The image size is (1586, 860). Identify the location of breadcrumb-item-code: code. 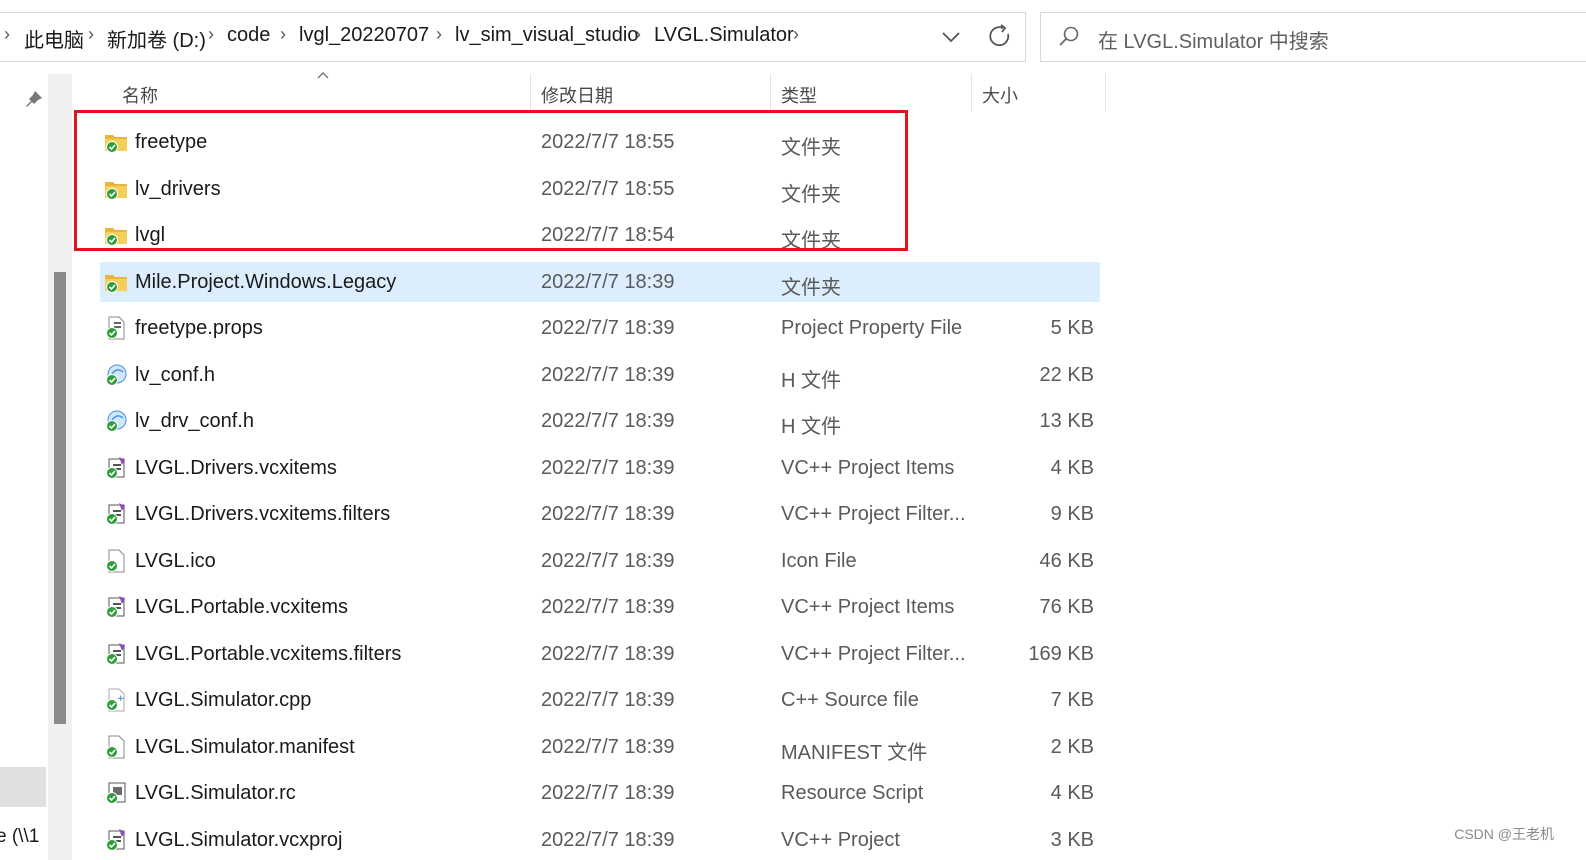
(248, 35).